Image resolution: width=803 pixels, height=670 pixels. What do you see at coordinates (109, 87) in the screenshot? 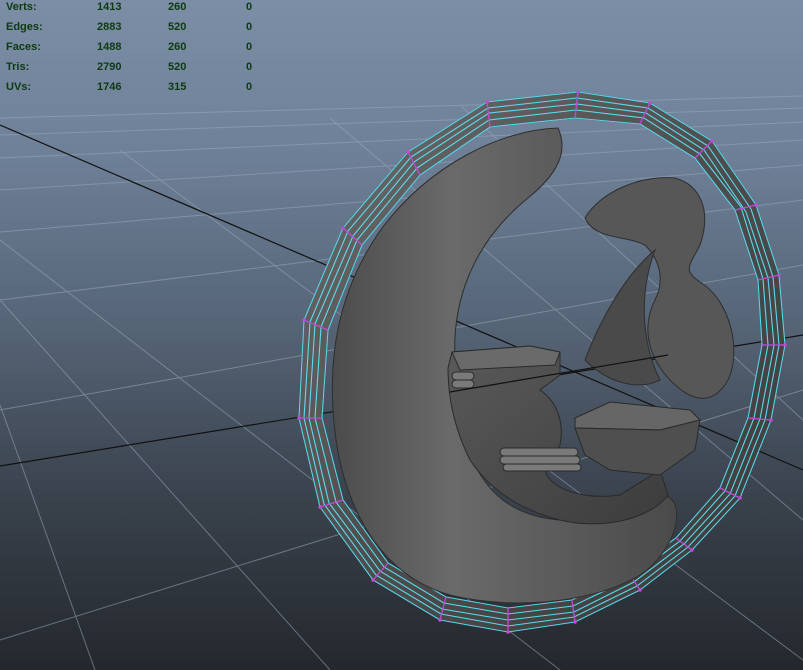
I see `hud-value-total: 1746` at bounding box center [109, 87].